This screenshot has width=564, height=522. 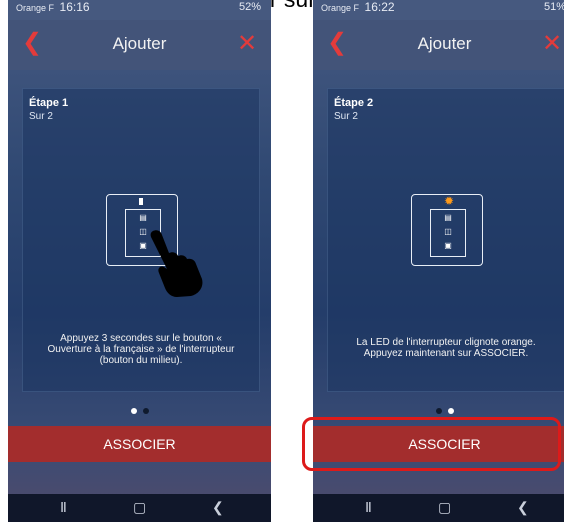 What do you see at coordinates (447, 230) in the screenshot?
I see `switch-icon: ✹ ▤ ◫ ▣` at bounding box center [447, 230].